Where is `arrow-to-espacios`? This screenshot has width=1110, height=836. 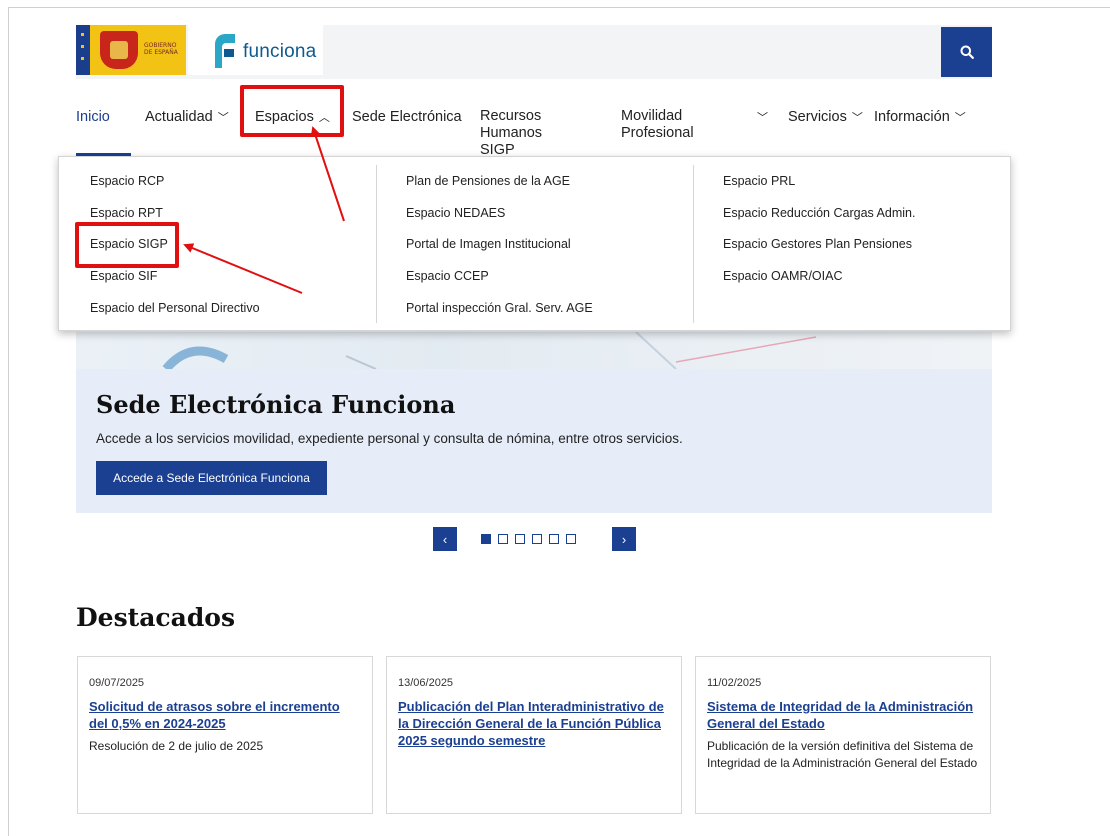
arrow-to-espacios is located at coordinates (327, 174).